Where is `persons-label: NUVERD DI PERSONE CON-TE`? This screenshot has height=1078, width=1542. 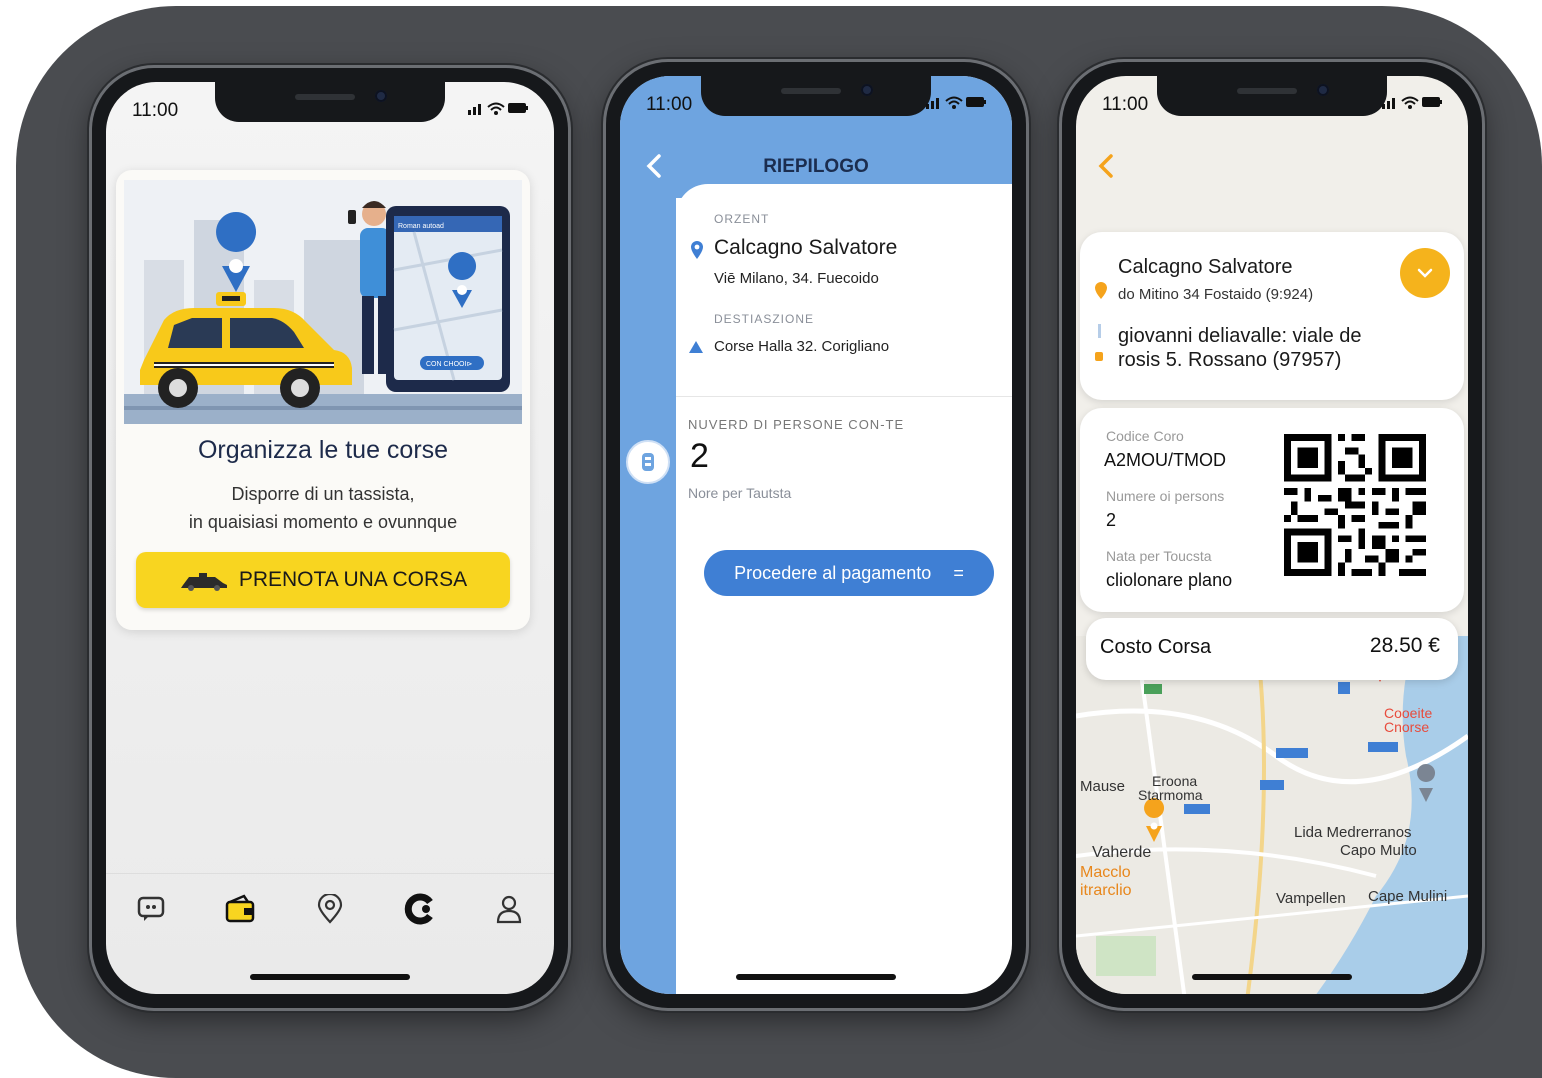 persons-label: NUVERD DI PERSONE CON-TE is located at coordinates (796, 424).